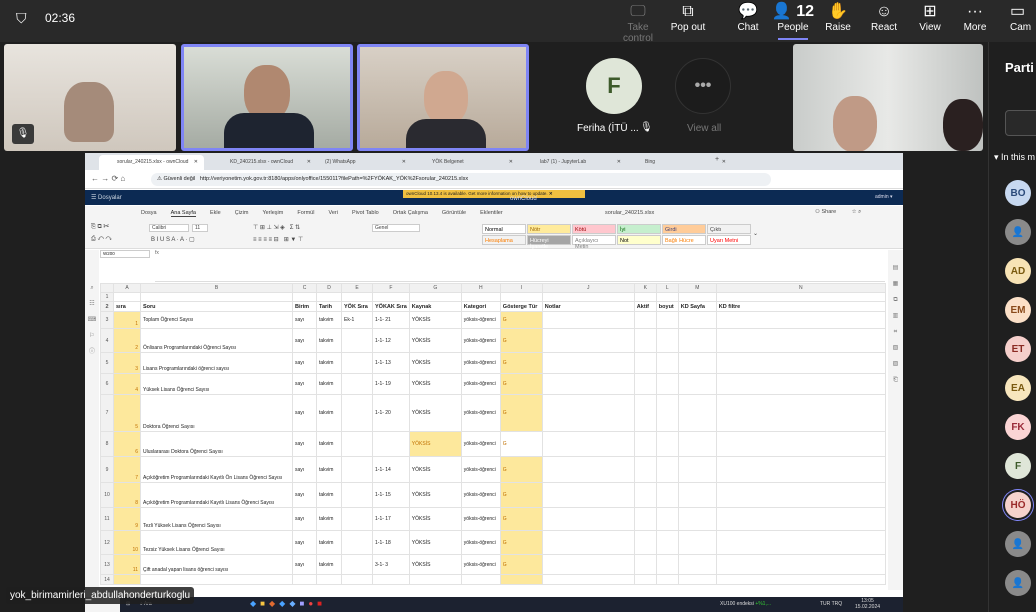 Image resolution: width=1036 pixels, height=612 pixels. Describe the element at coordinates (127, 306) in the screenshot. I see `header-cell: sıra` at that location.